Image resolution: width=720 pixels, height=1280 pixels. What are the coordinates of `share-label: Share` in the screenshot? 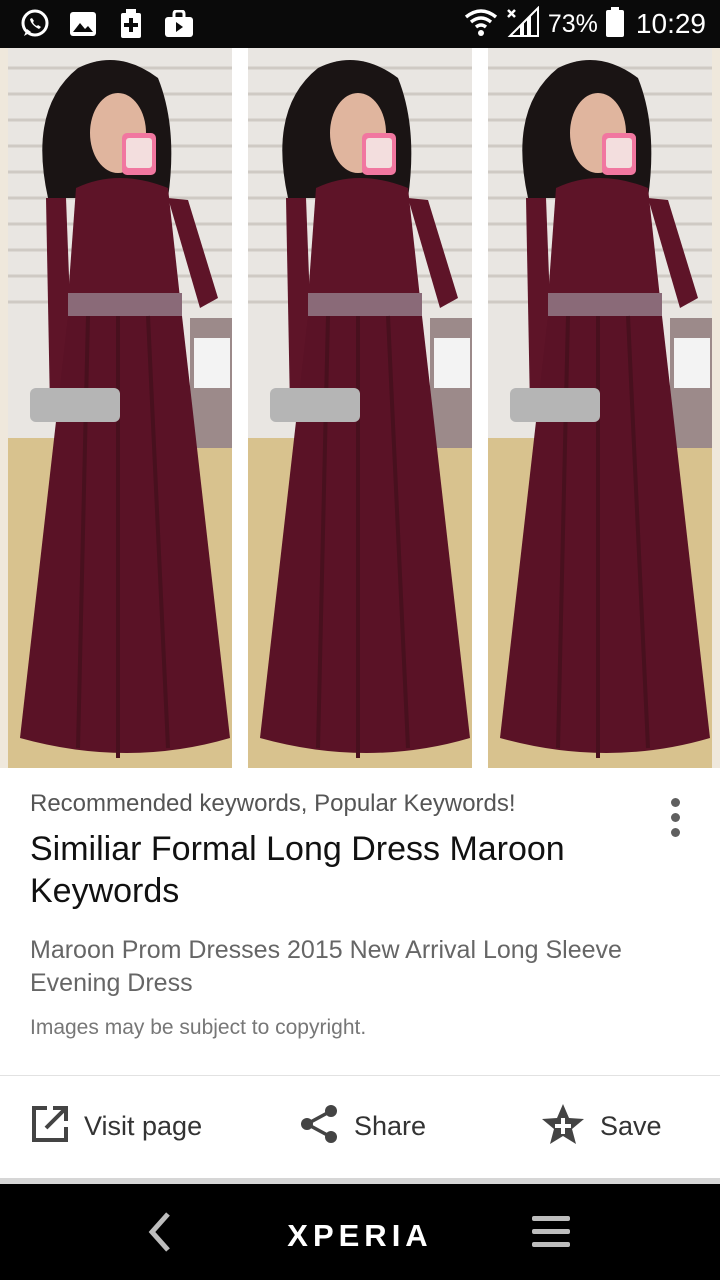 It's located at (390, 1125).